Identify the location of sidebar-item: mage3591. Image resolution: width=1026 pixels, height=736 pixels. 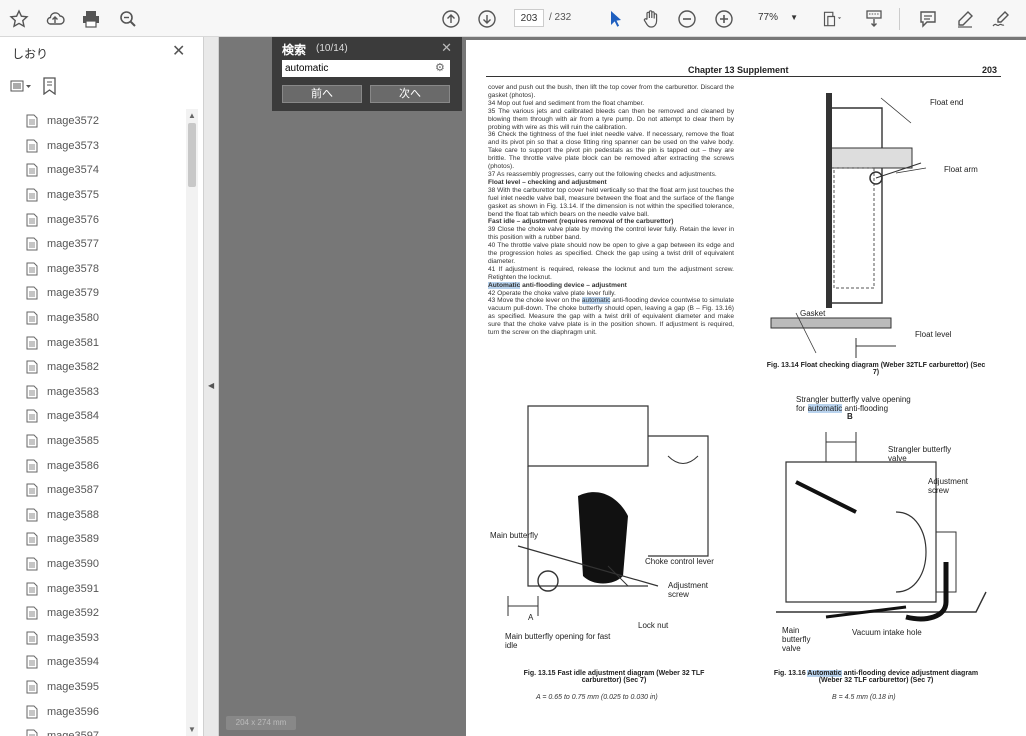
(93, 588).